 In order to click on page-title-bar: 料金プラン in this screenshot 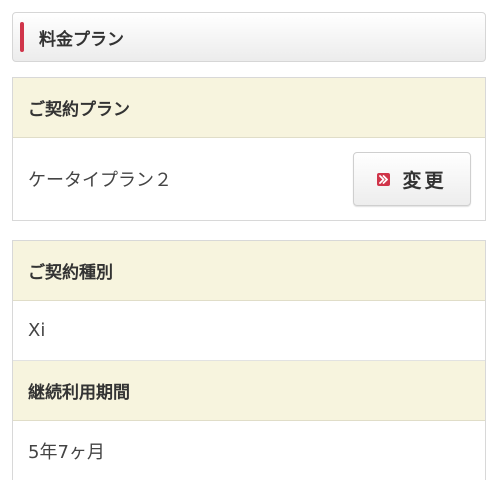, I will do `click(249, 37)`.